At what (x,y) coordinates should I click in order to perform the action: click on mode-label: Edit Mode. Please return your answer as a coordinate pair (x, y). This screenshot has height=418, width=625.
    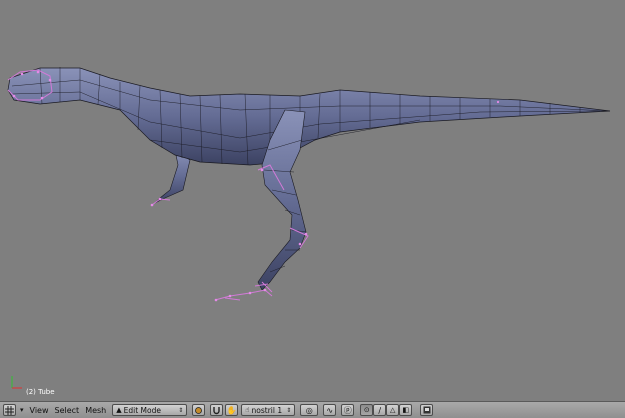
    Looking at the image, I should click on (142, 410).